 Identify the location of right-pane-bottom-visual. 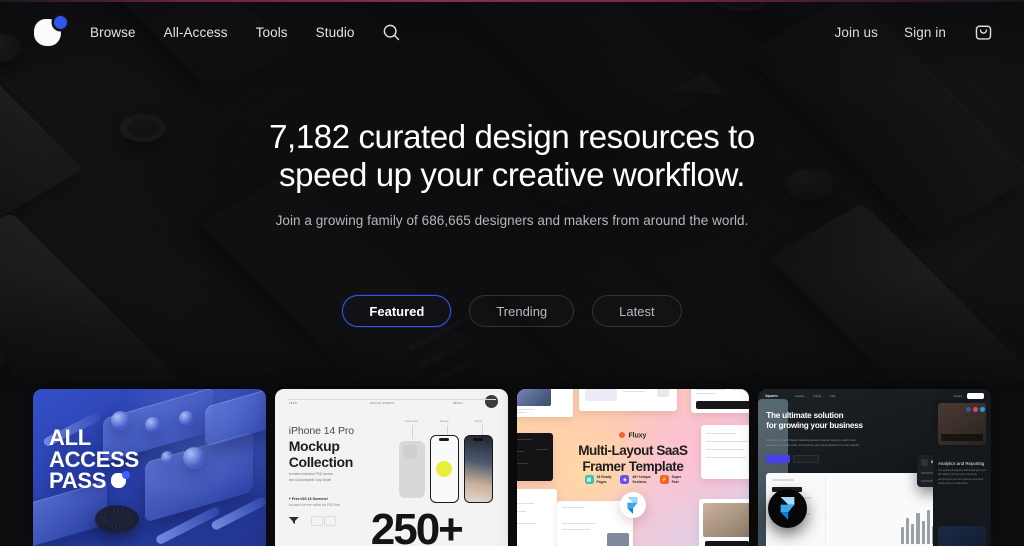
(962, 536).